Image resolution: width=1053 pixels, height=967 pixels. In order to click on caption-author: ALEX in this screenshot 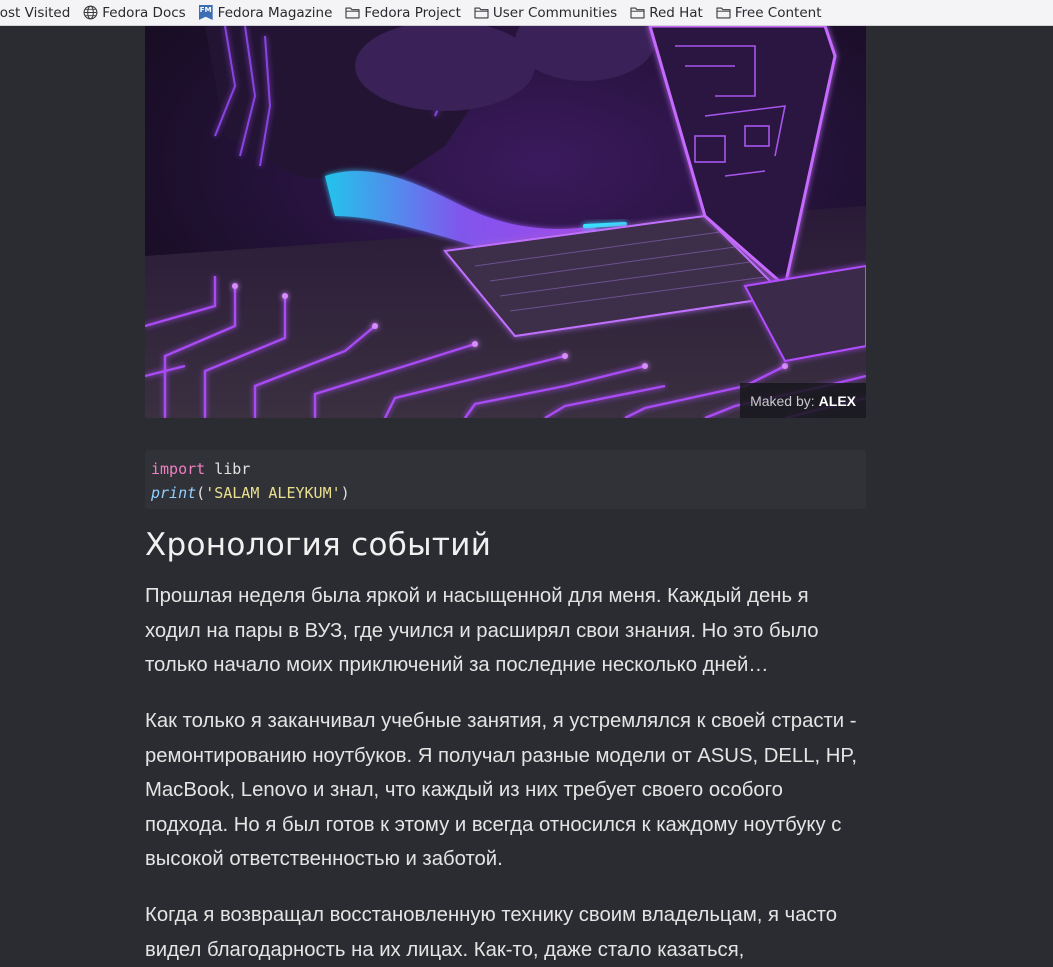, I will do `click(837, 400)`.